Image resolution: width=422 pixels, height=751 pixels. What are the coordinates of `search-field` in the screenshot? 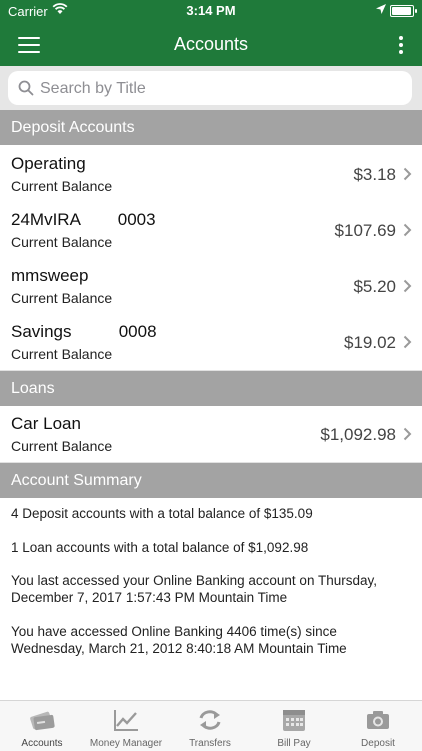 It's located at (210, 88).